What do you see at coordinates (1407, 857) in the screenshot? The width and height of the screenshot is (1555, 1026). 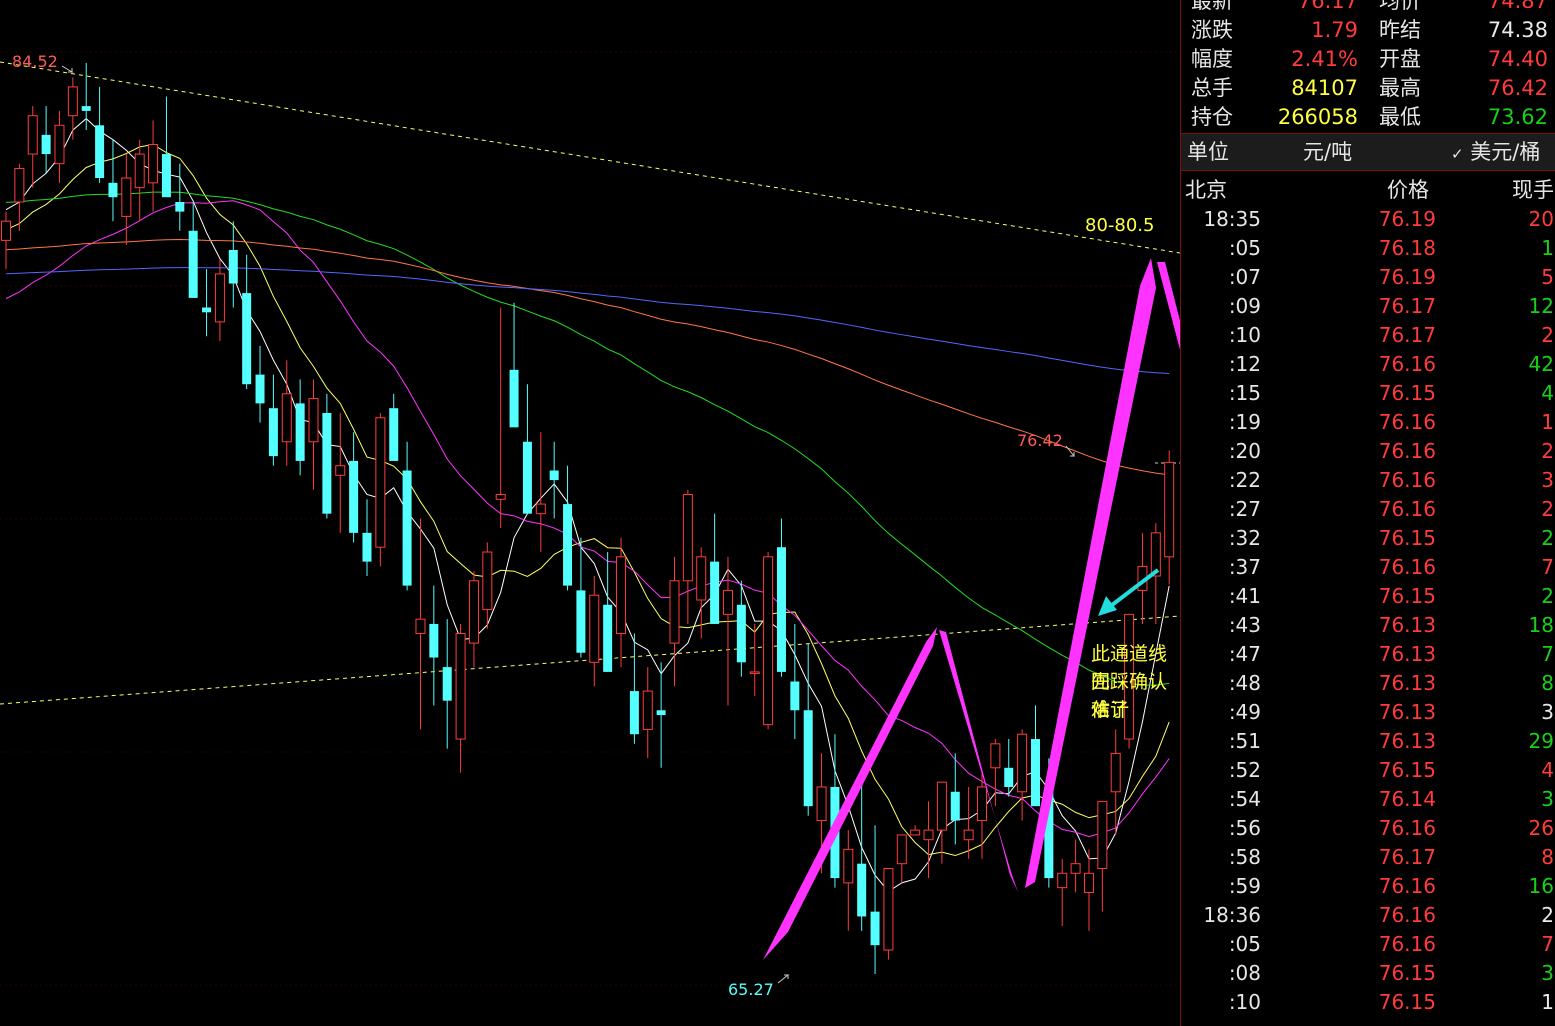 I see `tick-price: 76.17` at bounding box center [1407, 857].